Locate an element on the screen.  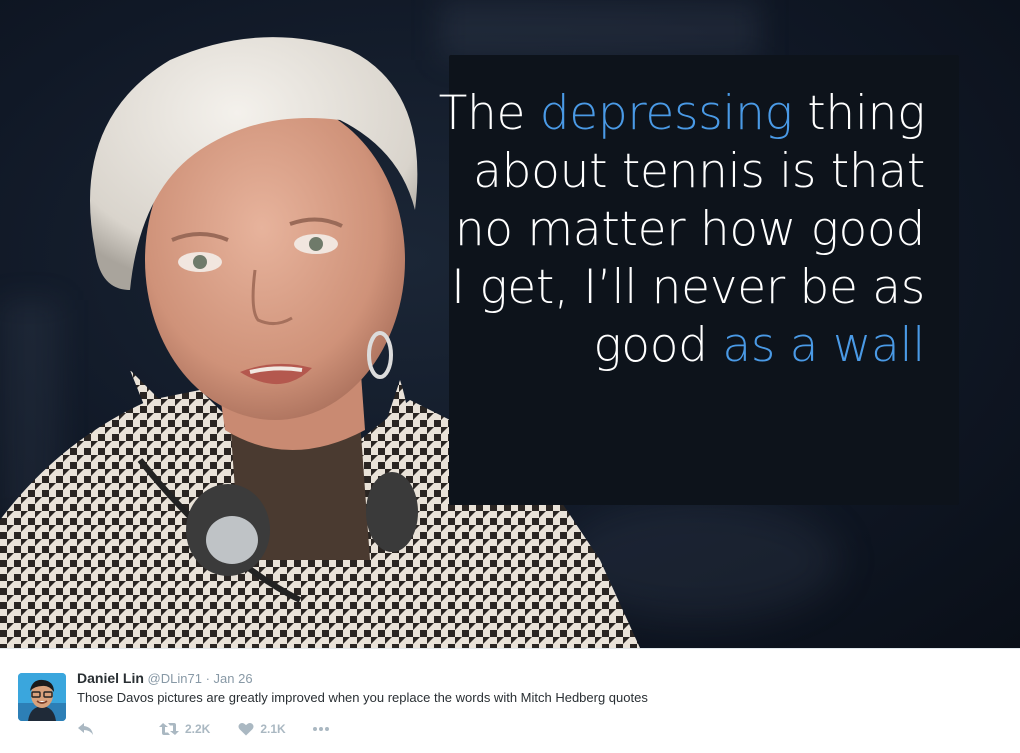
retweet-count: 2.2K is located at coordinates (198, 729).